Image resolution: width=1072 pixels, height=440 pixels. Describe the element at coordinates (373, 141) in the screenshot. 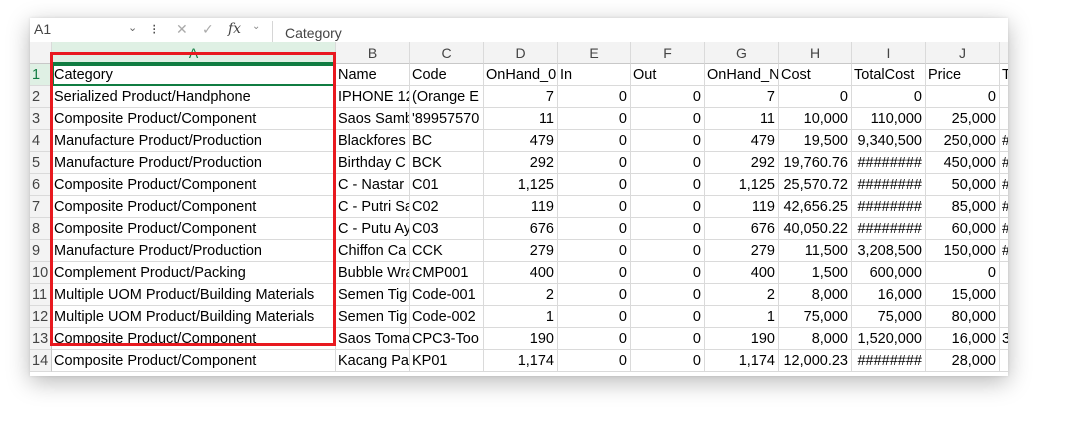

I see `data-cell: Blackfores` at that location.